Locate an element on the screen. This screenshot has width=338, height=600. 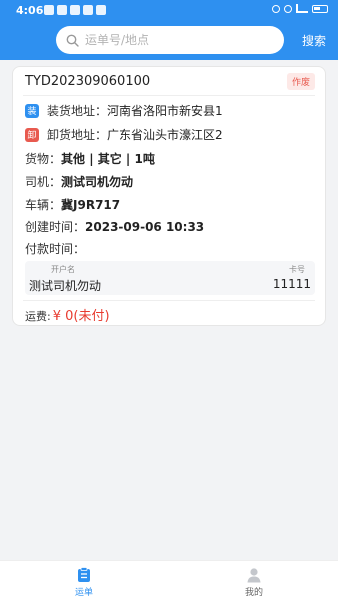
tab-mine-label: 我的 is located at coordinates (253, 593).